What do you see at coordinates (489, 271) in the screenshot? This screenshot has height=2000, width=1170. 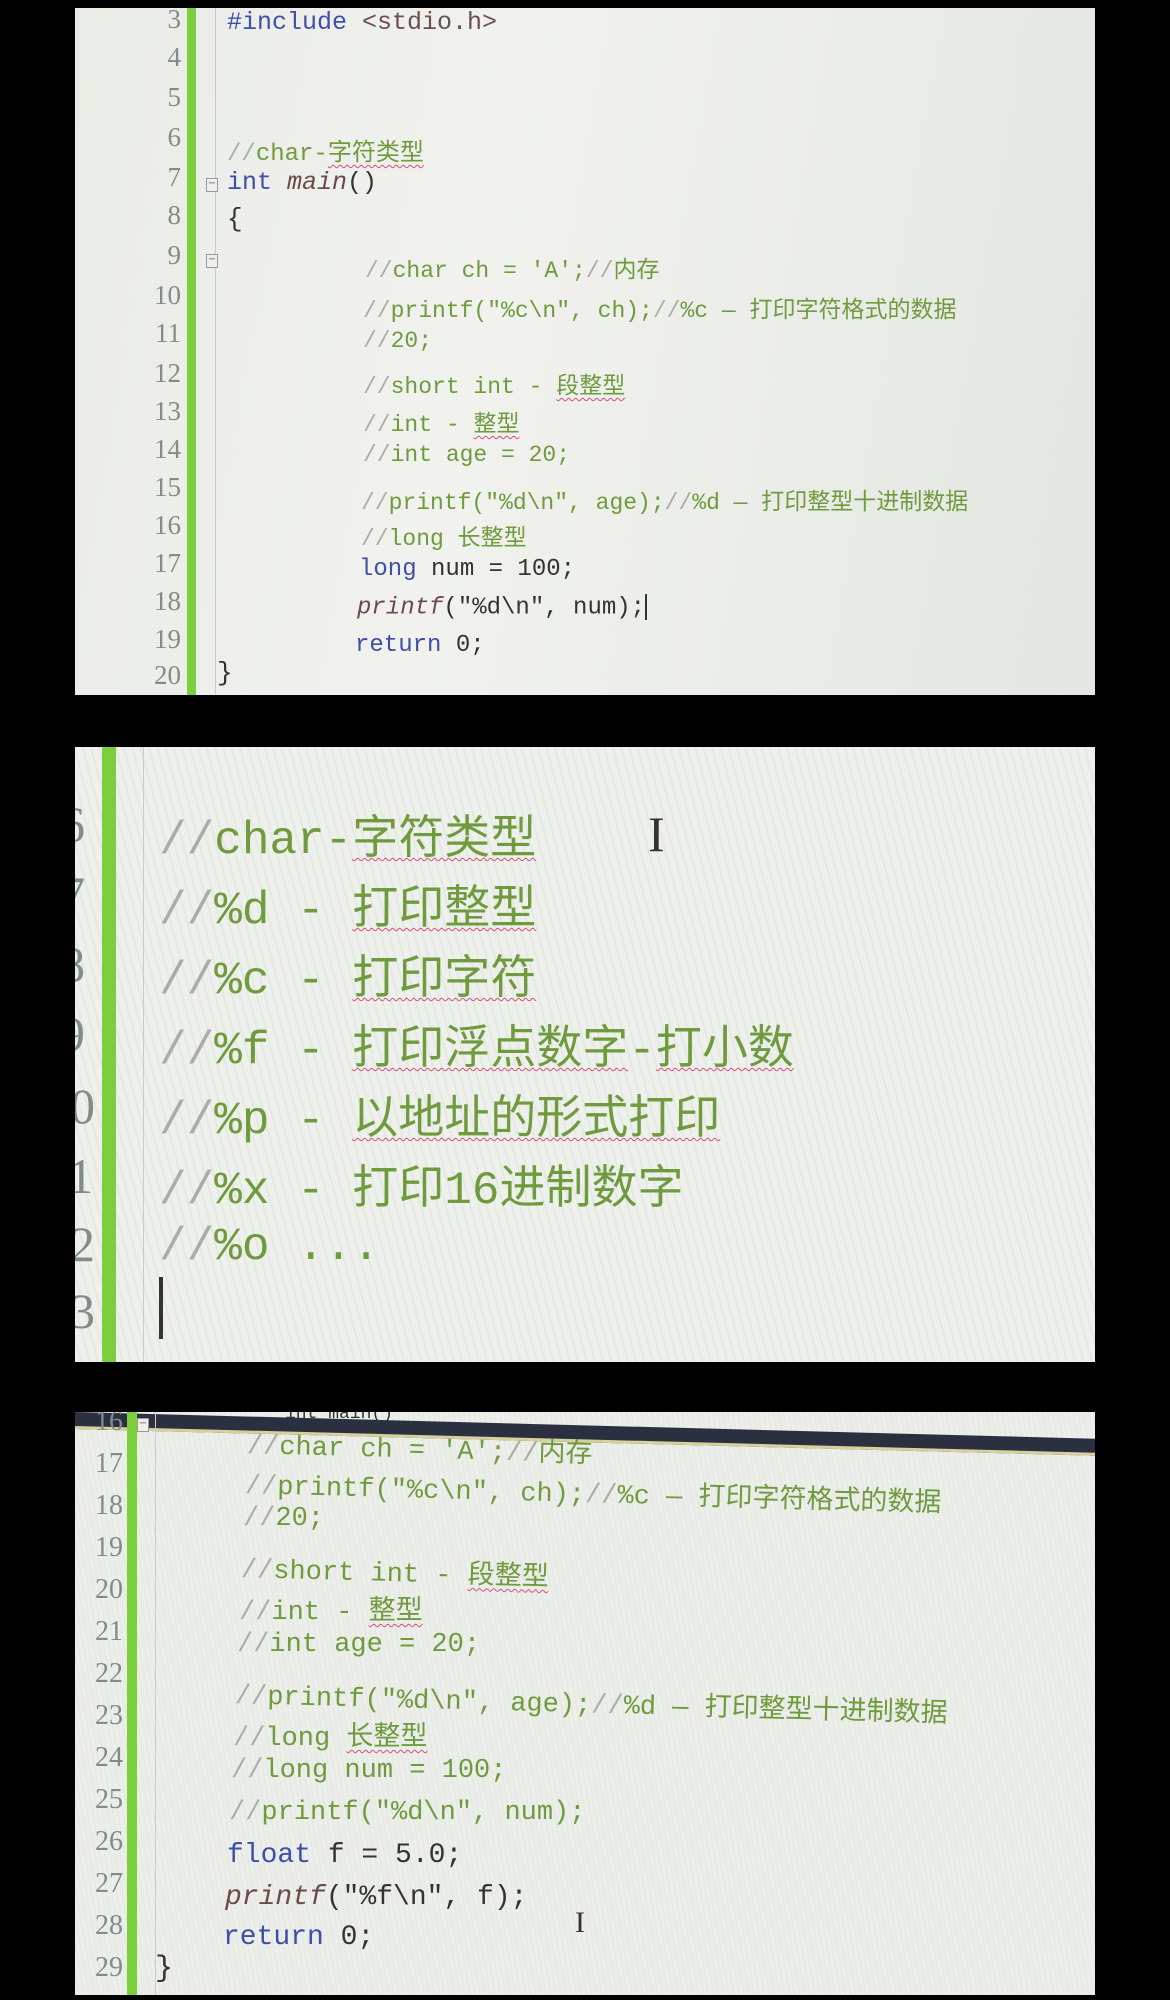 I see `comment-text: char ch = 'A';` at bounding box center [489, 271].